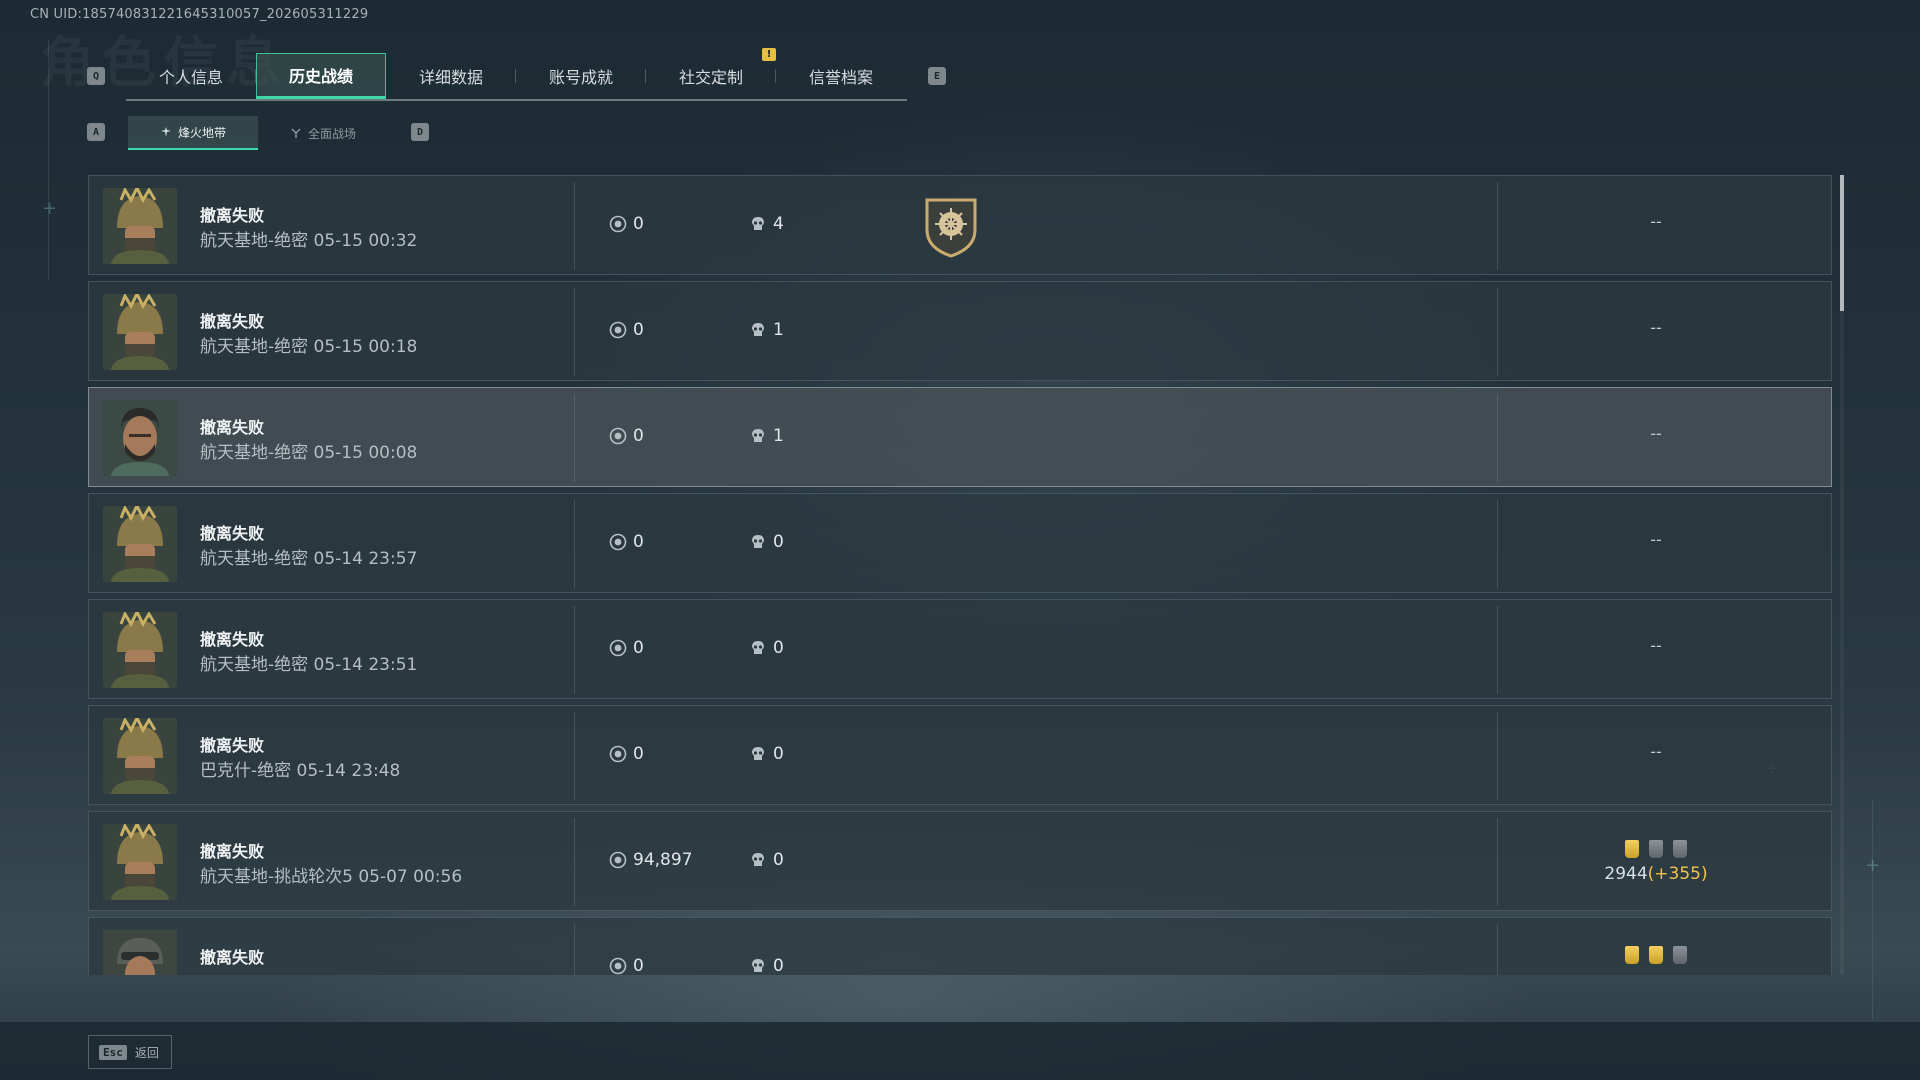 The image size is (1920, 1080). What do you see at coordinates (960, 755) in the screenshot?
I see `match-row: 撤离失败 巴克什-绝密 05-14 23:48 0 0 --` at bounding box center [960, 755].